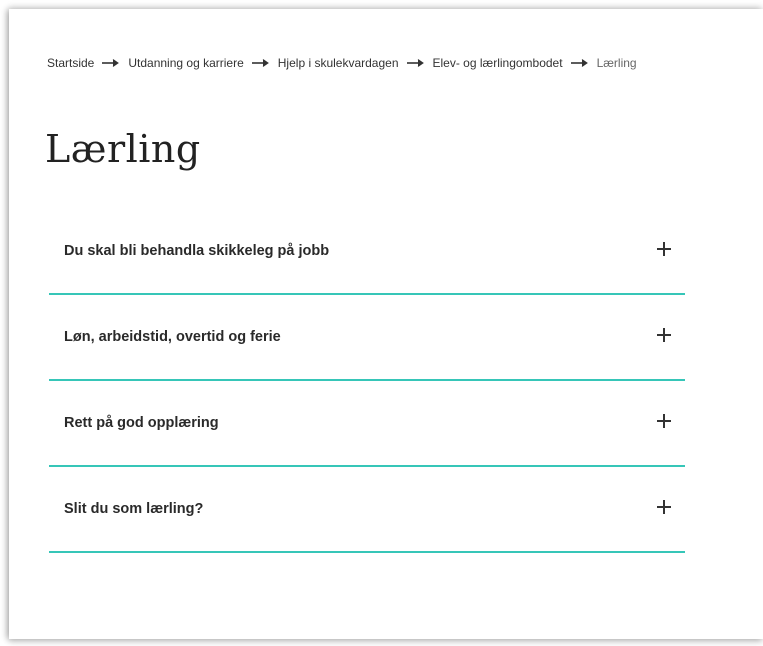 This screenshot has height=646, width=763. What do you see at coordinates (338, 63) in the screenshot?
I see `breadcrumb-item-hjelp: Hjelp i skulekvardagen` at bounding box center [338, 63].